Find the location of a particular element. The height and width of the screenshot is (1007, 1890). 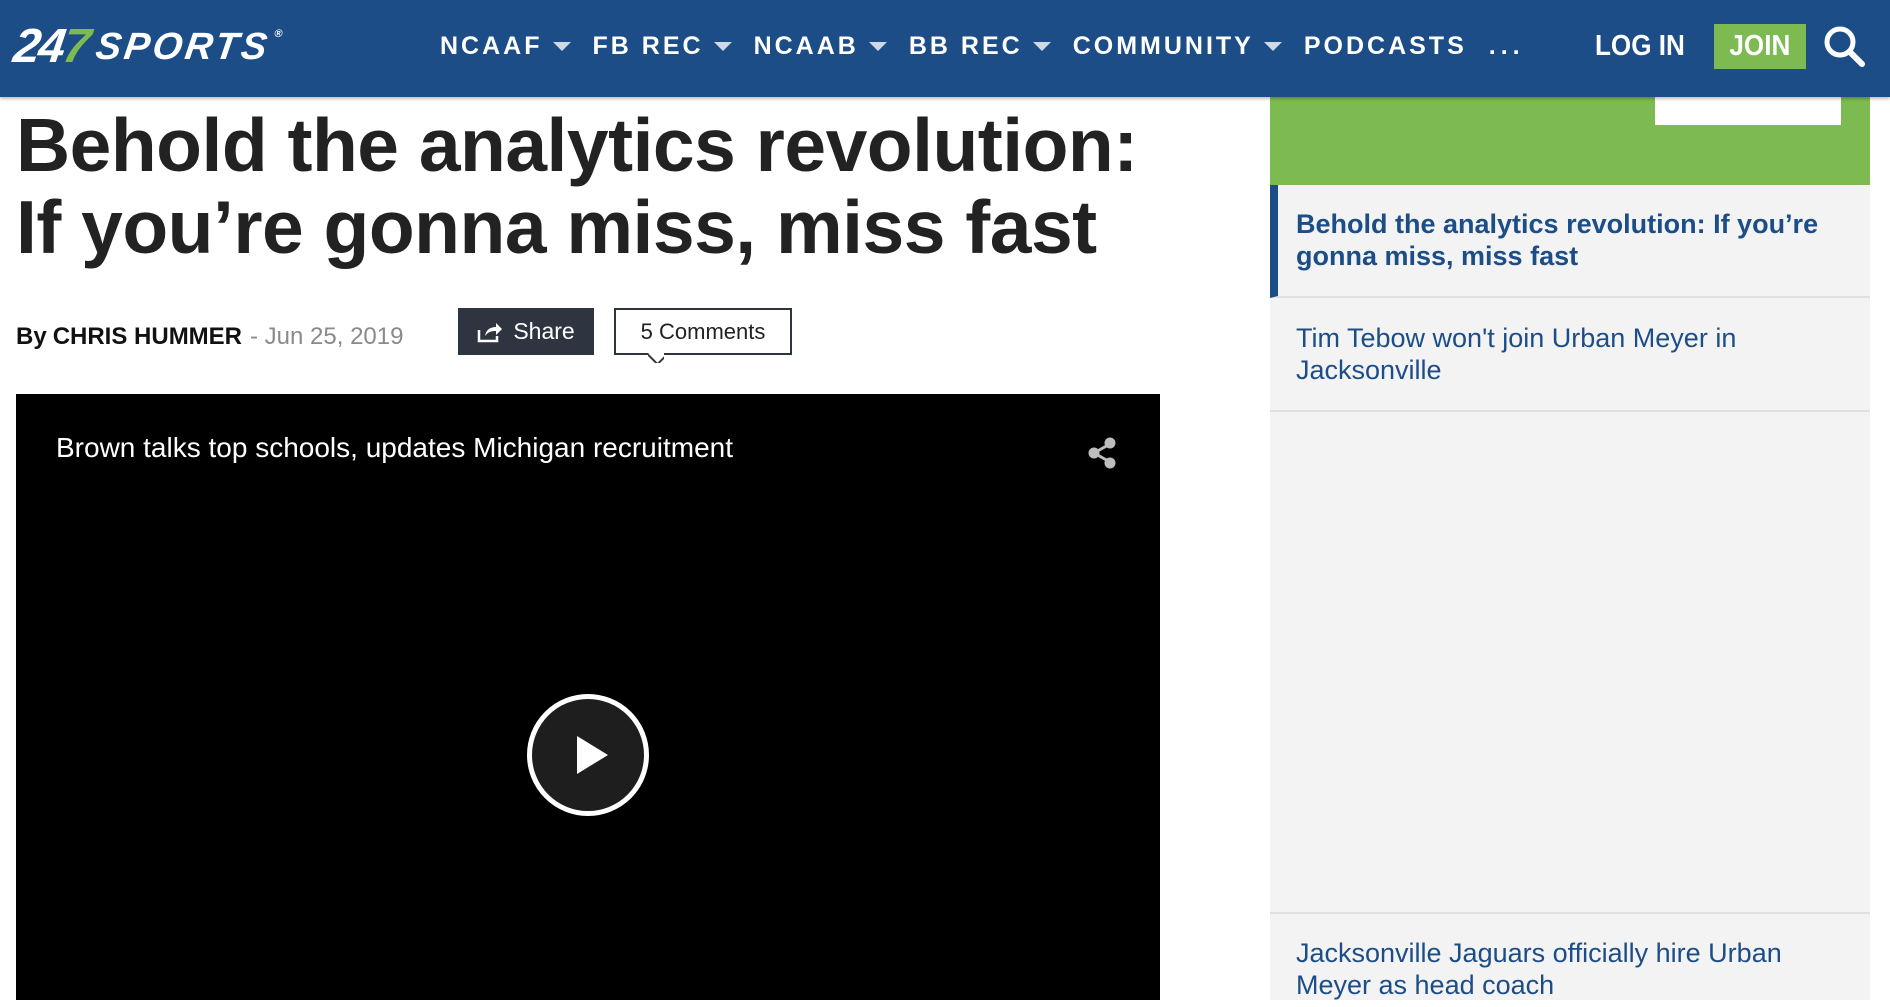

share-icon is located at coordinates (1102, 453).